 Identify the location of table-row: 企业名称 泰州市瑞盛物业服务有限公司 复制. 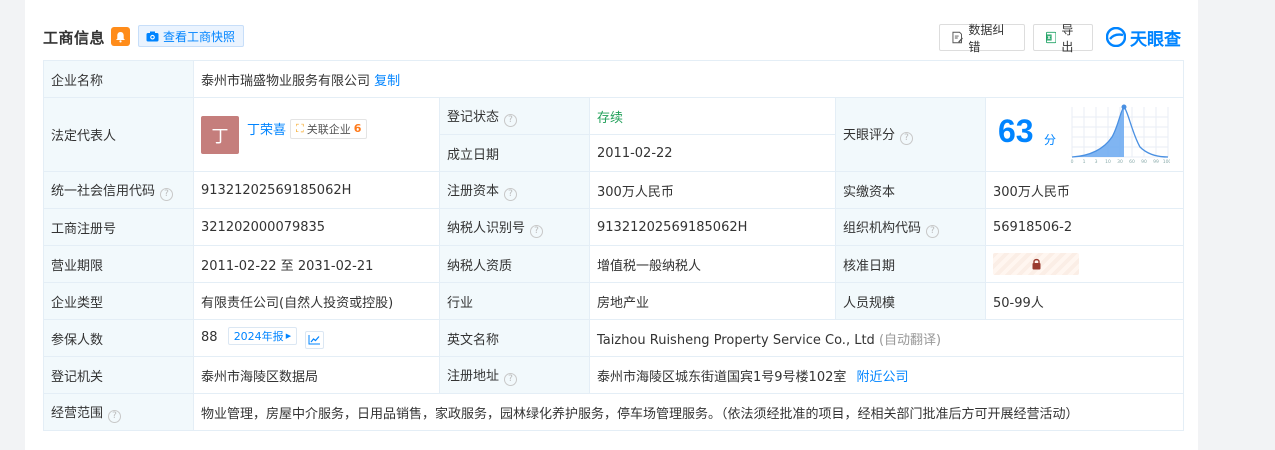
(614, 79).